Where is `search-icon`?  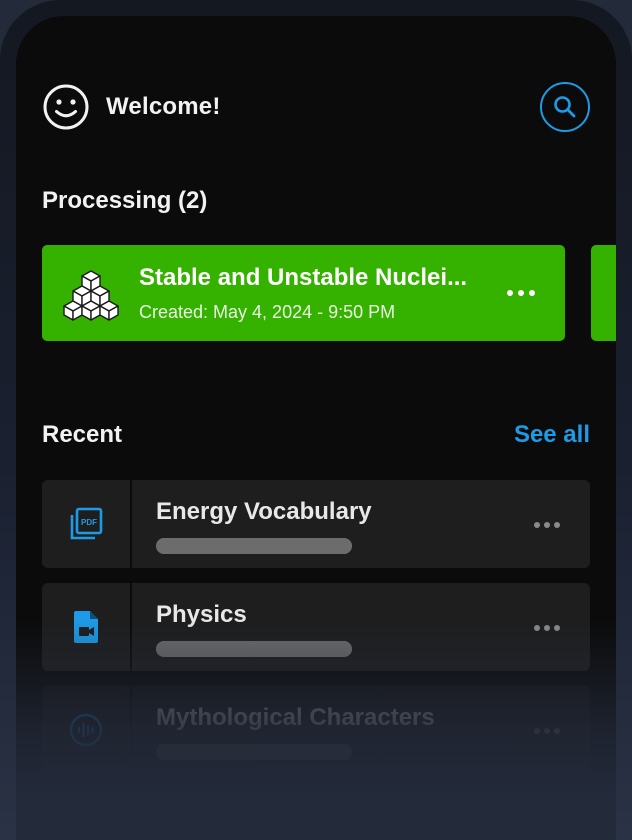
search-icon is located at coordinates (565, 107).